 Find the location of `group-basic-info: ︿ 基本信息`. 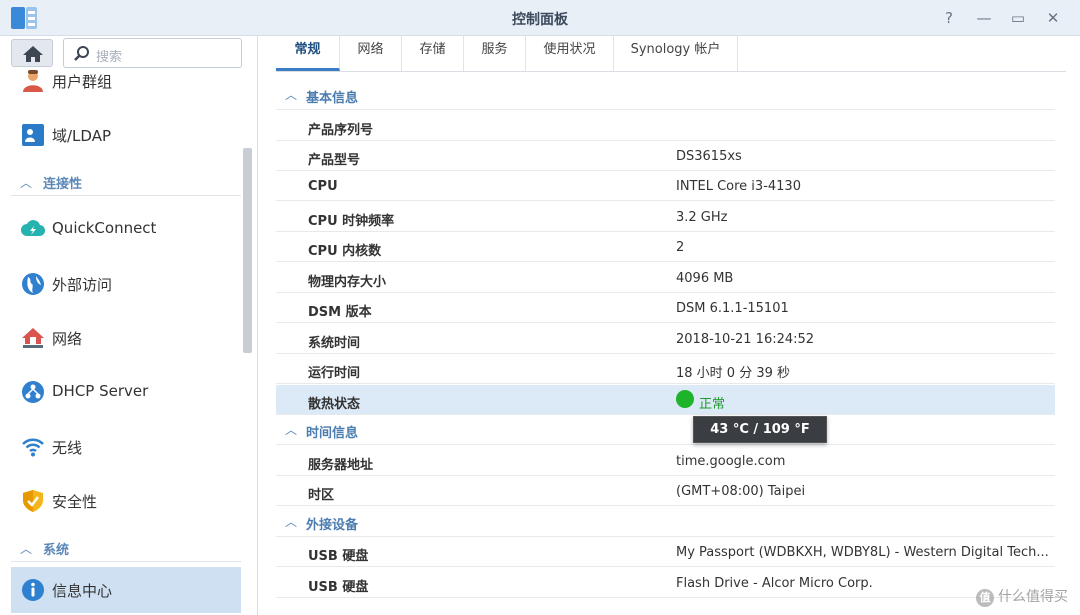

group-basic-info: ︿ 基本信息 is located at coordinates (665, 95).